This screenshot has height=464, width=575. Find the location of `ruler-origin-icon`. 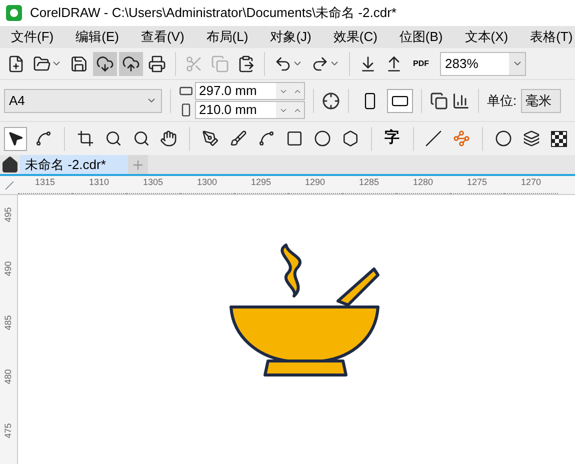

ruler-origin-icon is located at coordinates (9, 185).